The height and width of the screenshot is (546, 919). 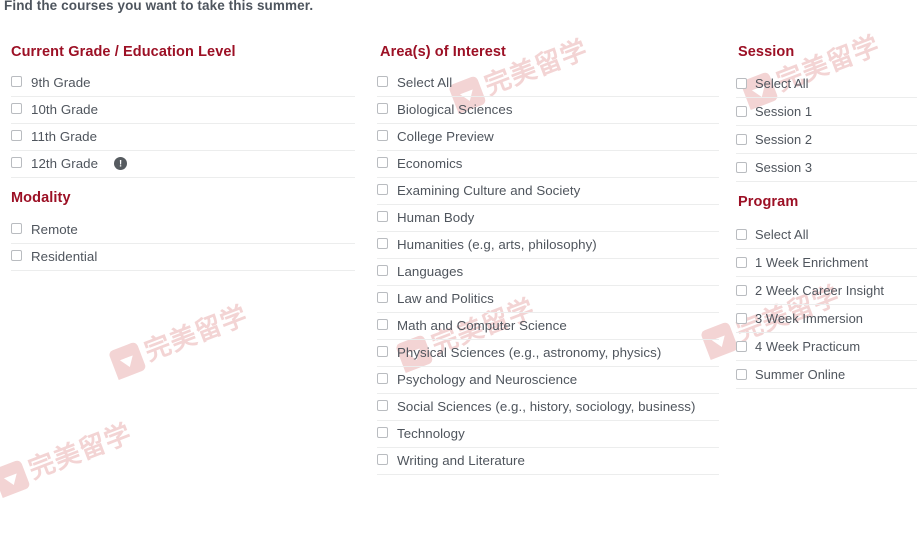 What do you see at coordinates (826, 375) in the screenshot?
I see `filter-option-summer-online: Summer Online` at bounding box center [826, 375].